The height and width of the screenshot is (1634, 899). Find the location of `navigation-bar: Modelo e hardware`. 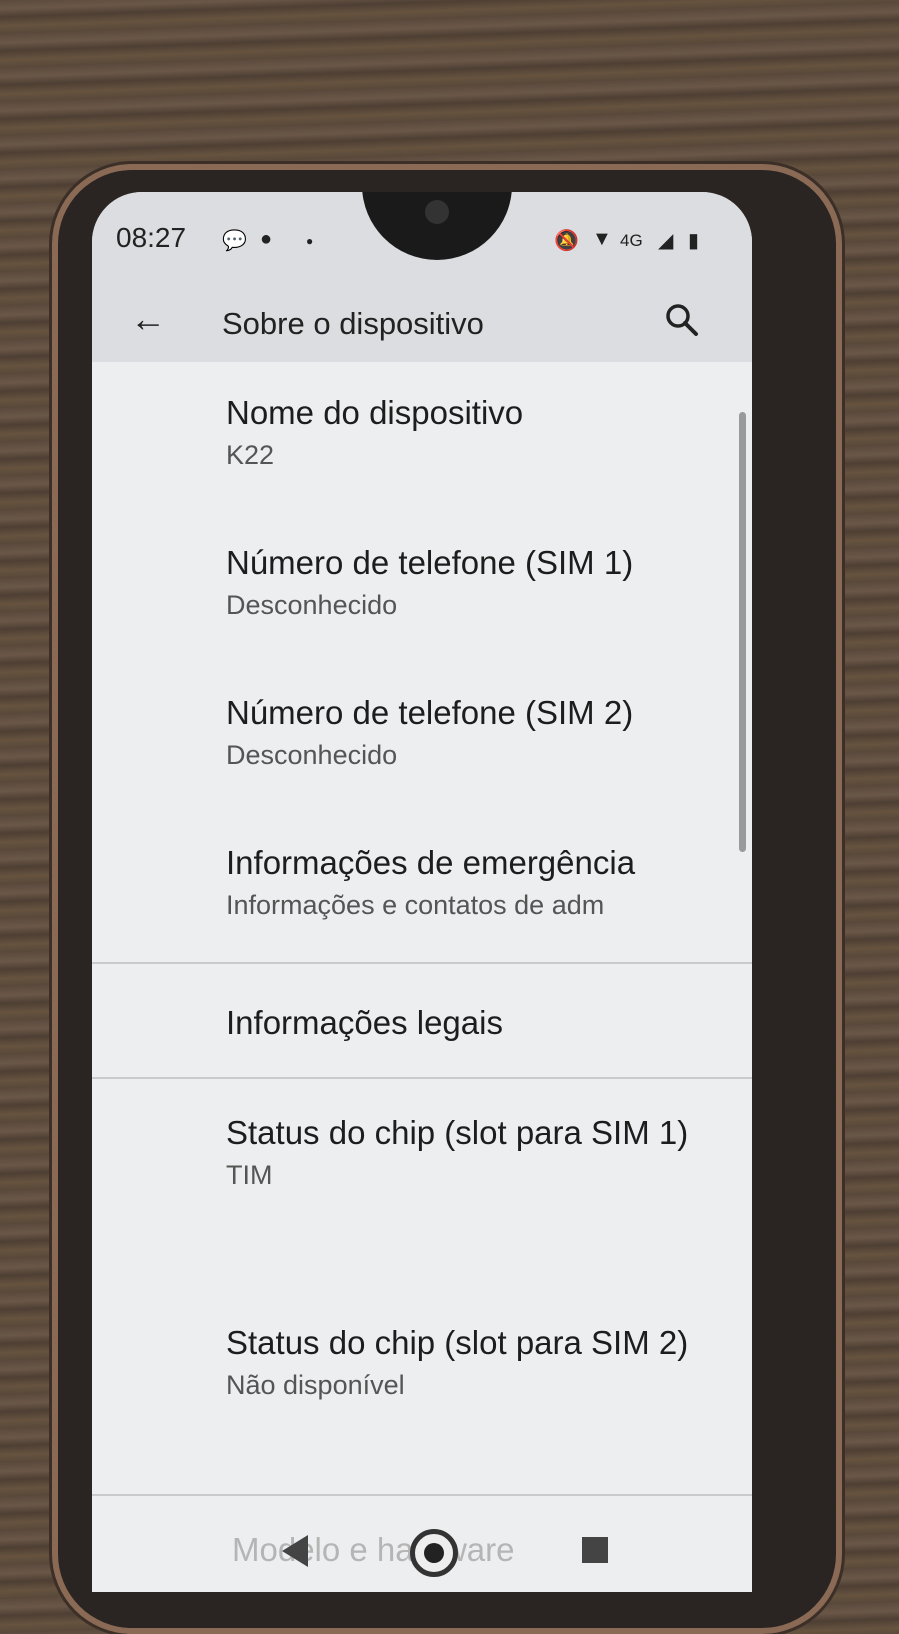

navigation-bar: Modelo e hardware is located at coordinates (422, 1544).